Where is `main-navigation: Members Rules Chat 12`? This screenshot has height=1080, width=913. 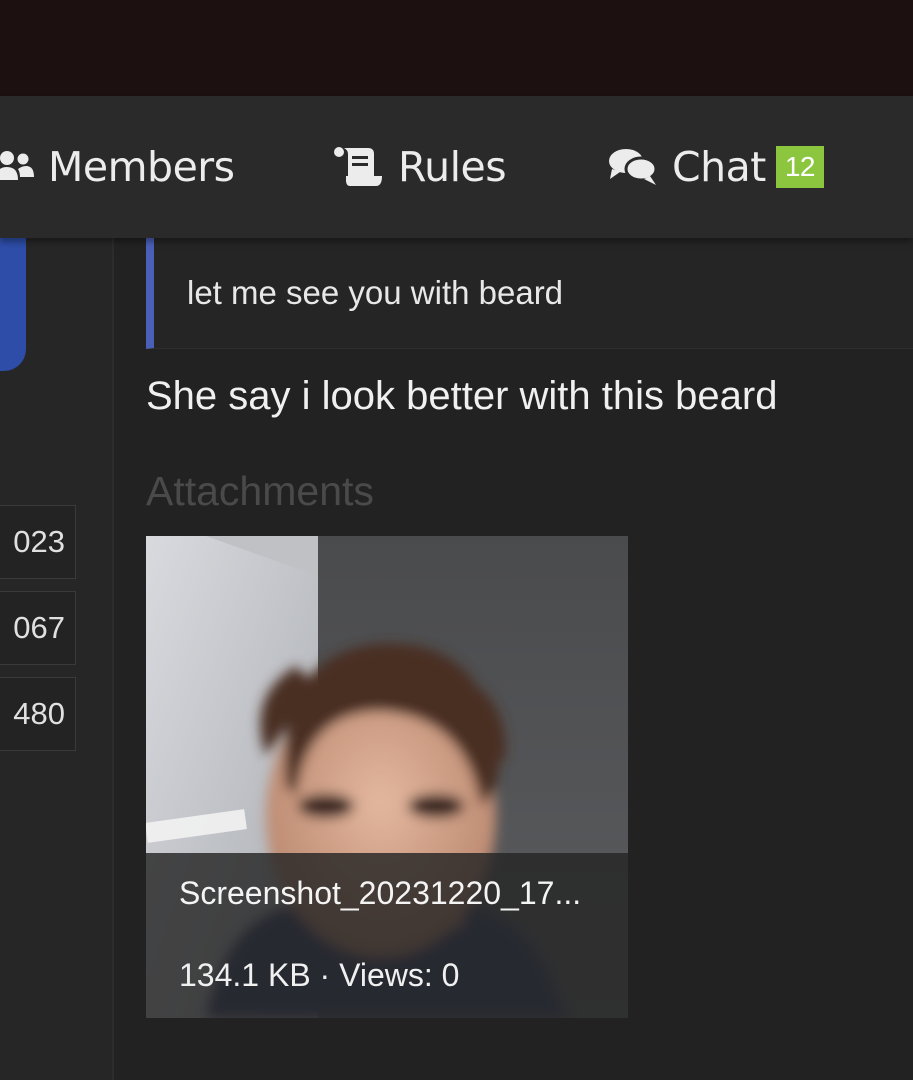
main-navigation: Members Rules Chat 12 is located at coordinates (456, 167).